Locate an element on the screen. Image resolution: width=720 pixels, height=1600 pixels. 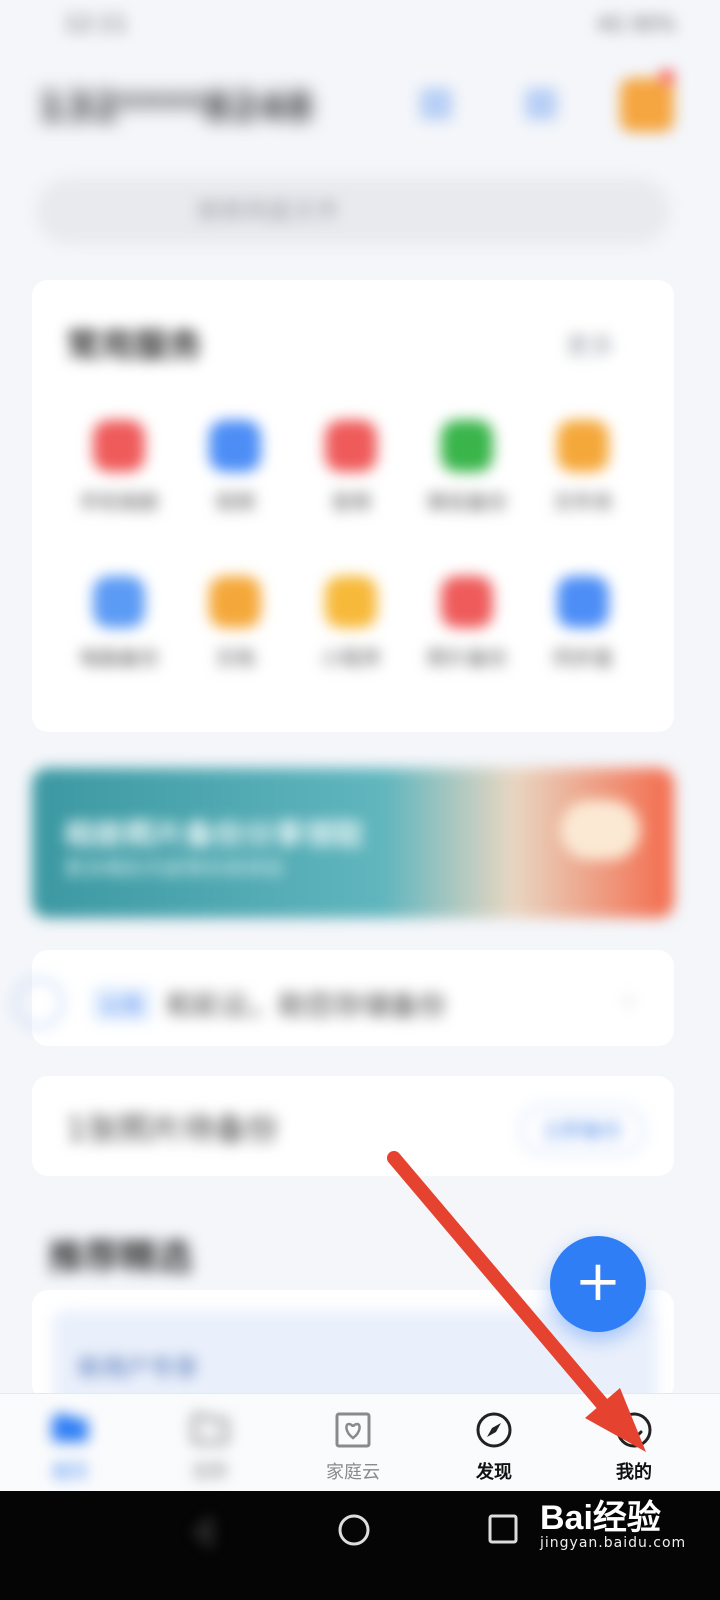
notification-dot is located at coordinates (667, 77).